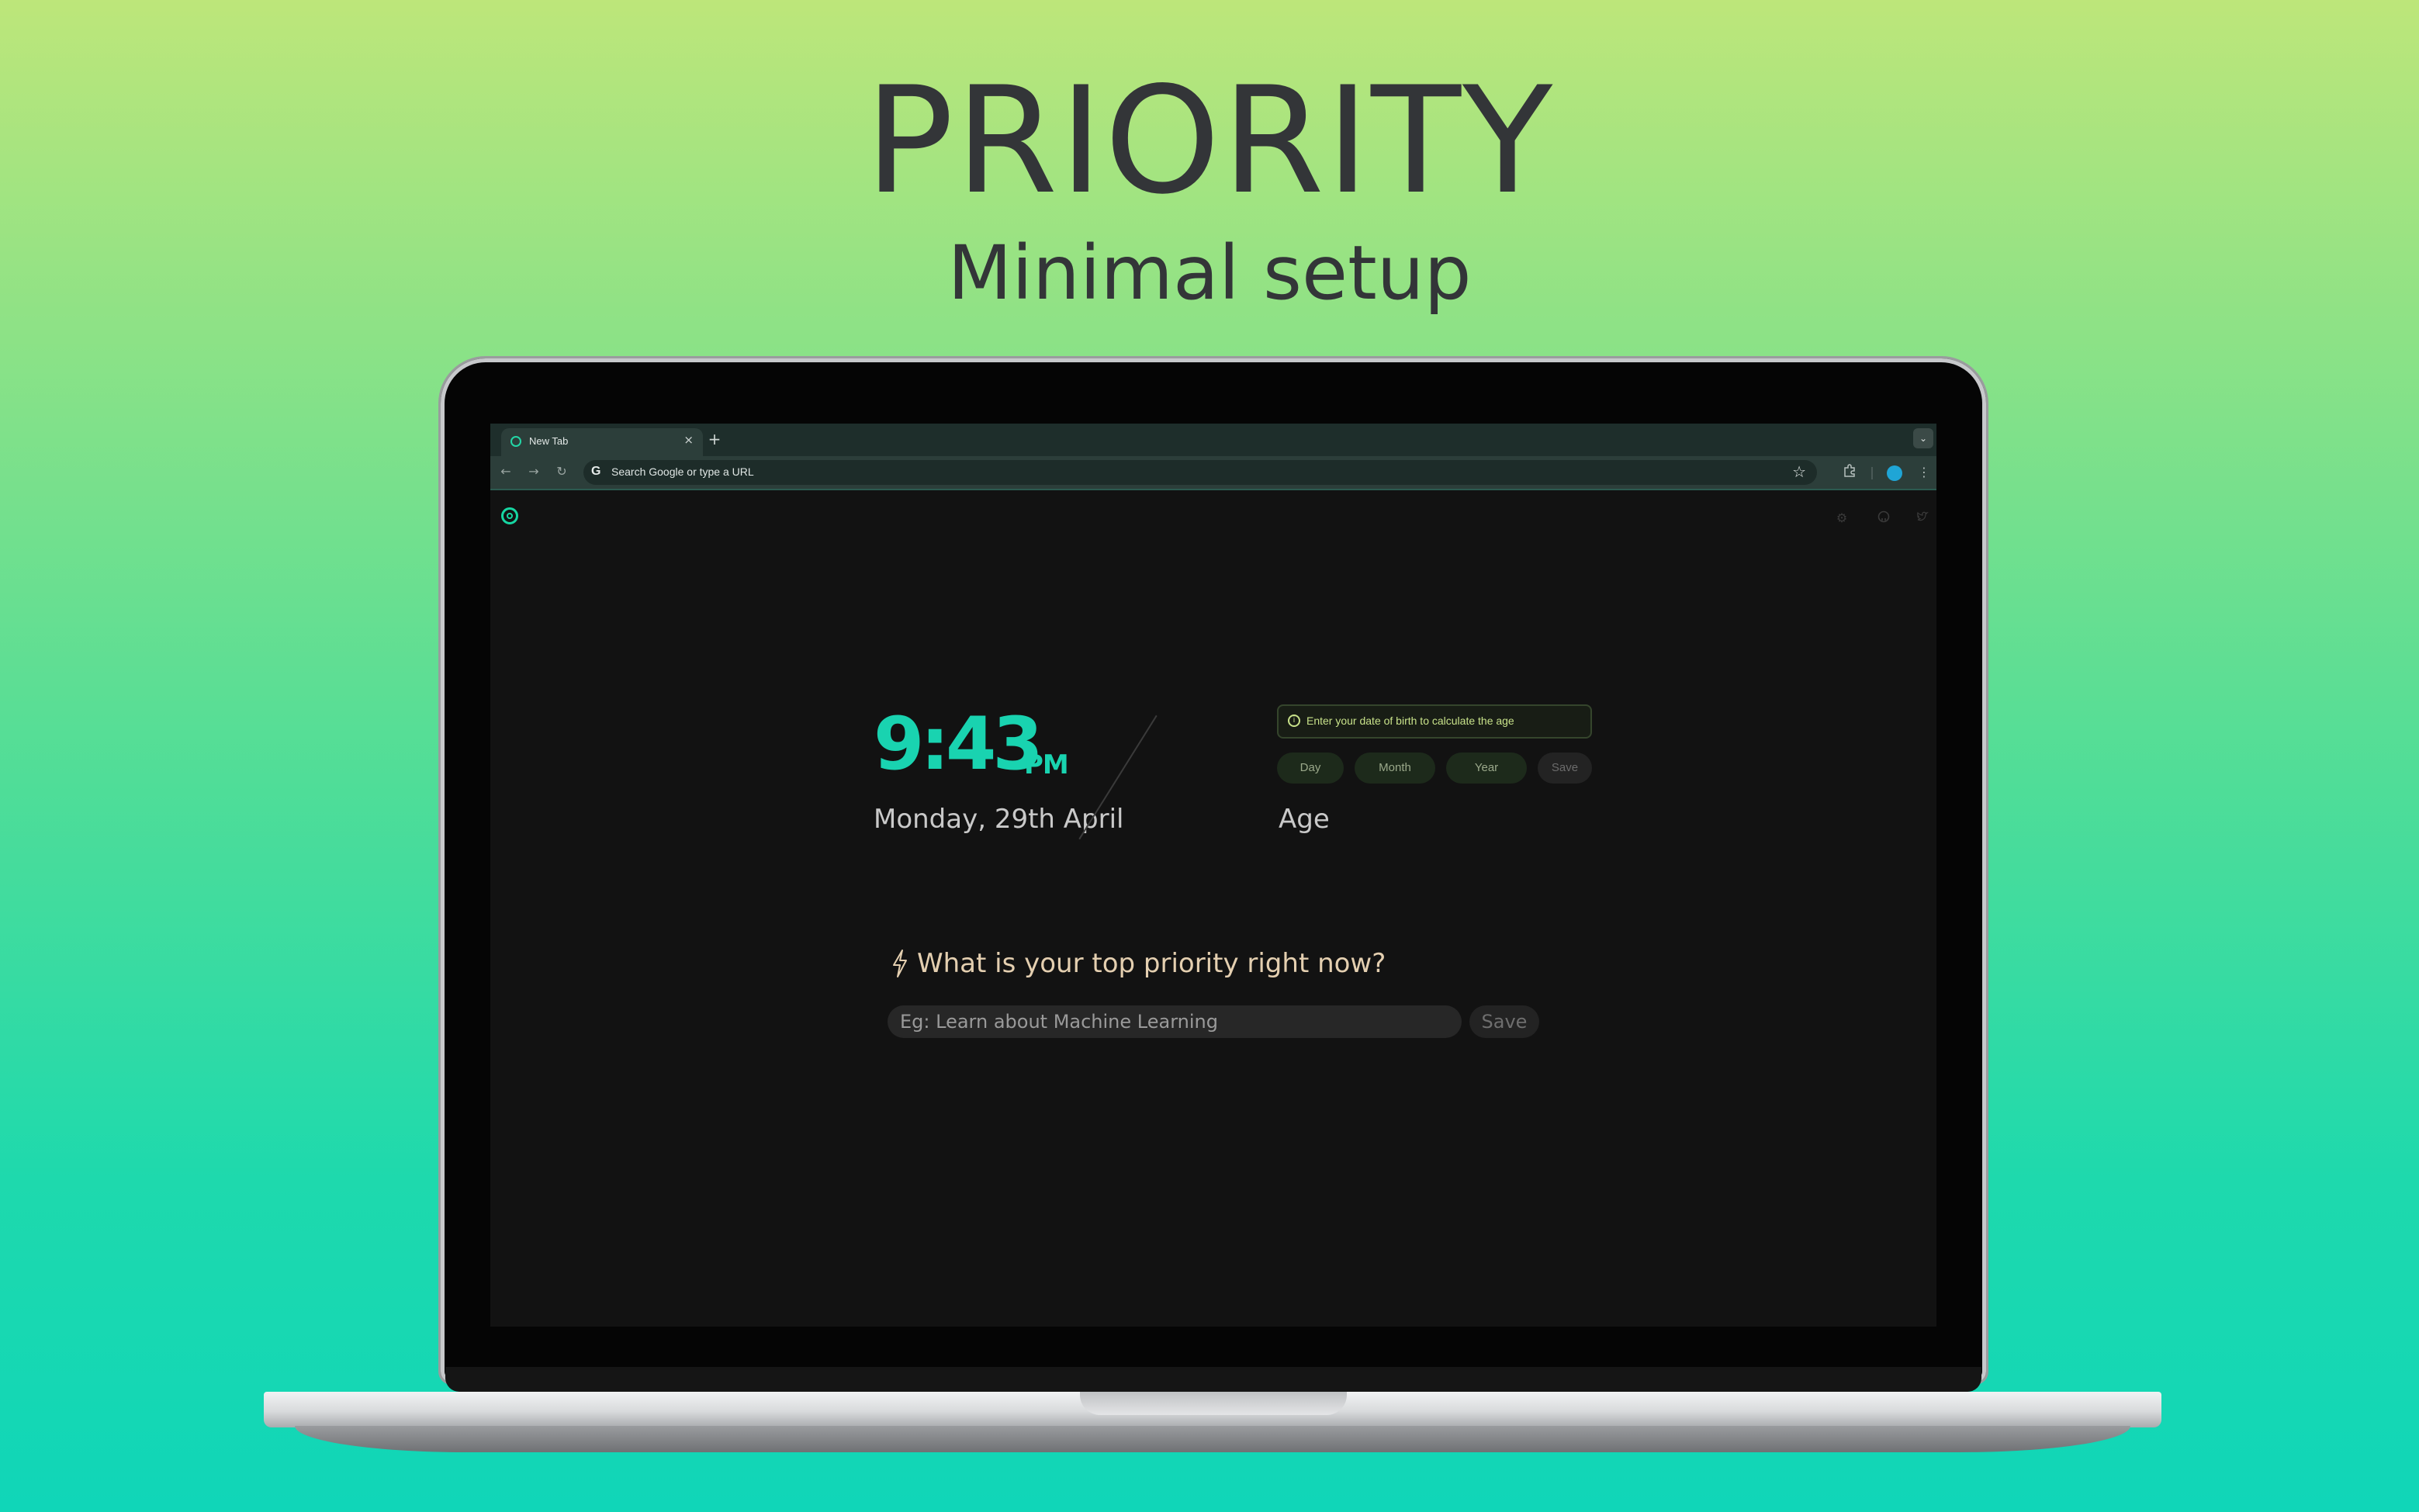 This screenshot has width=2419, height=1512. What do you see at coordinates (1395, 768) in the screenshot?
I see `month-button: Month` at bounding box center [1395, 768].